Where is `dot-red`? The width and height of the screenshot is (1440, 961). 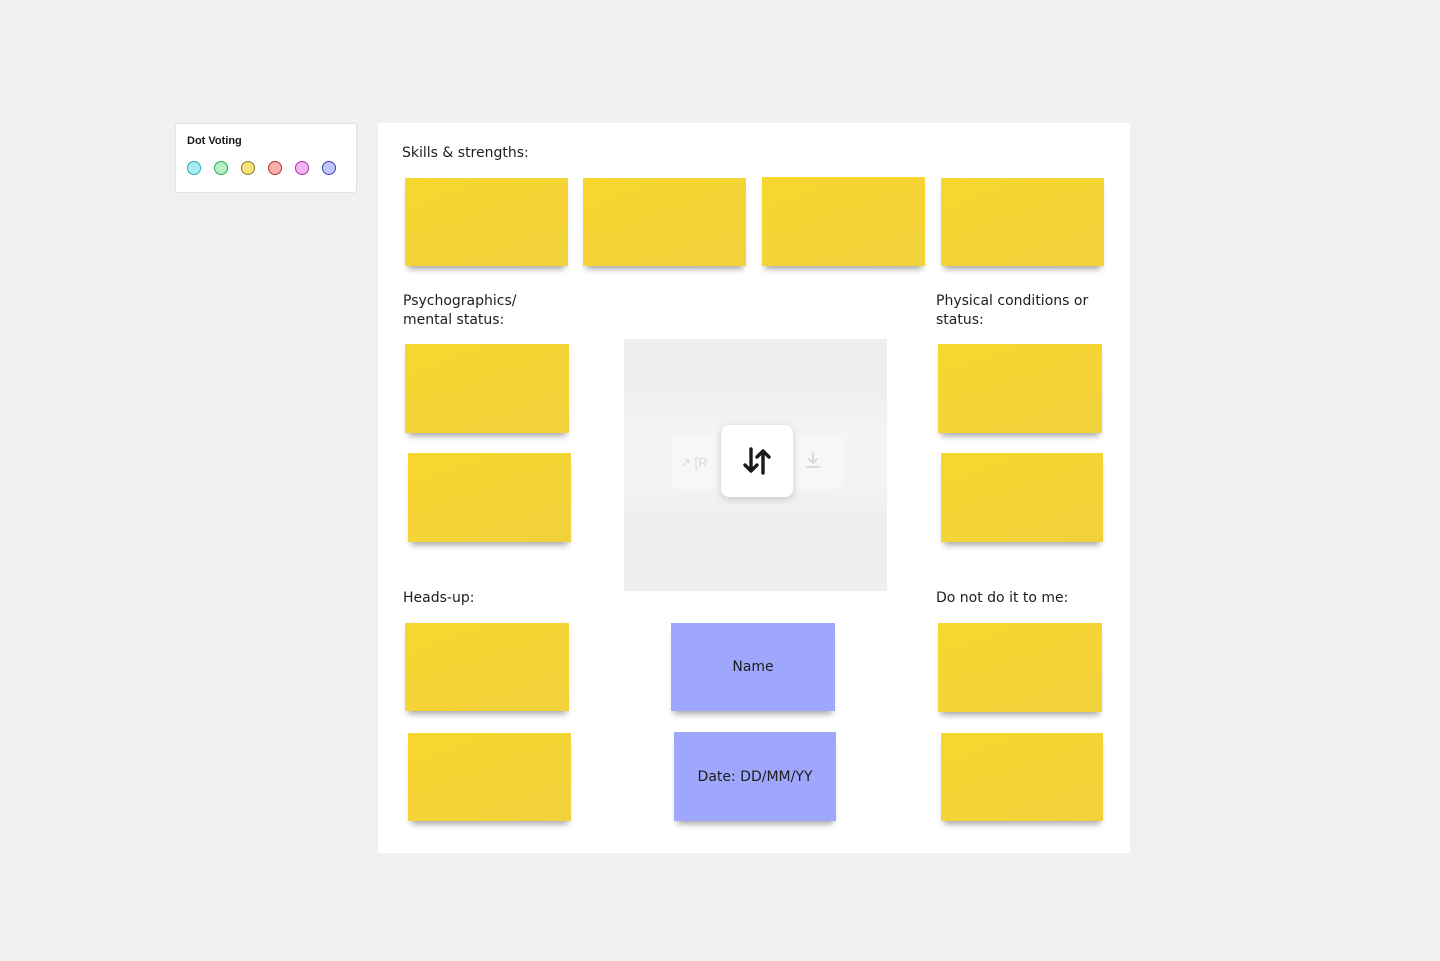
dot-red is located at coordinates (275, 168).